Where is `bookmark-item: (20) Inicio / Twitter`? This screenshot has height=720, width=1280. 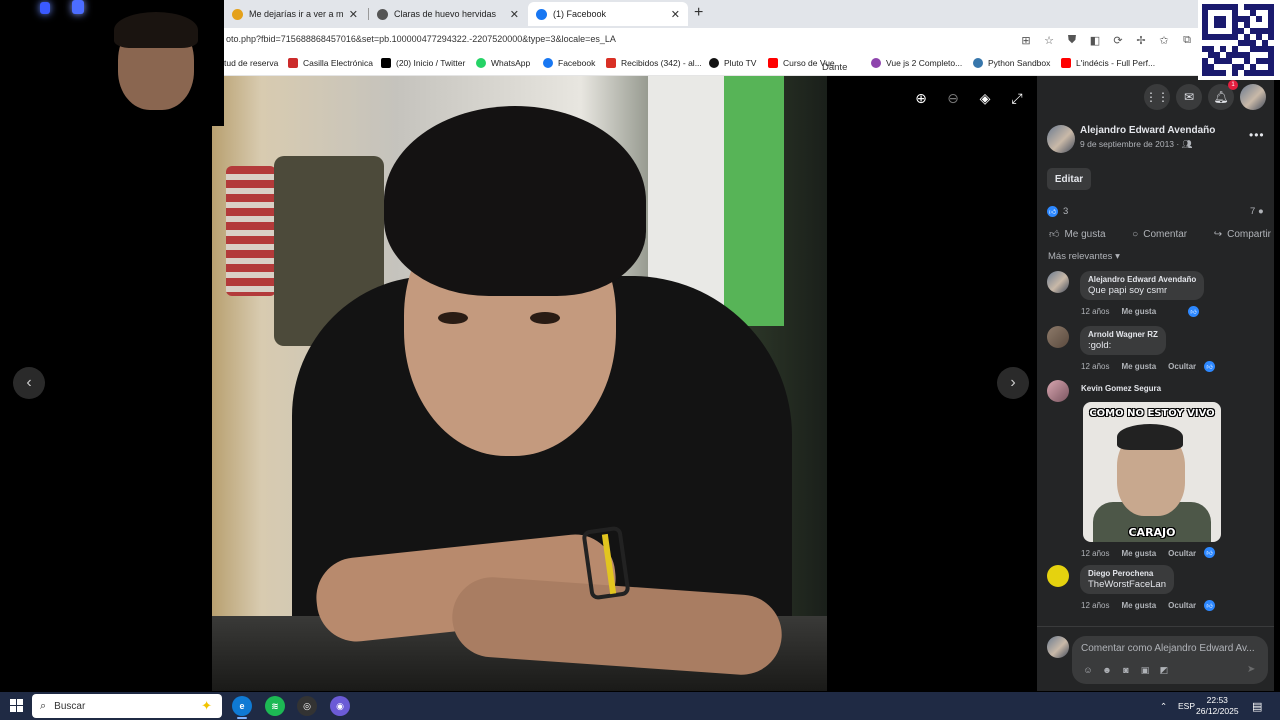 bookmark-item: (20) Inicio / Twitter is located at coordinates (423, 63).